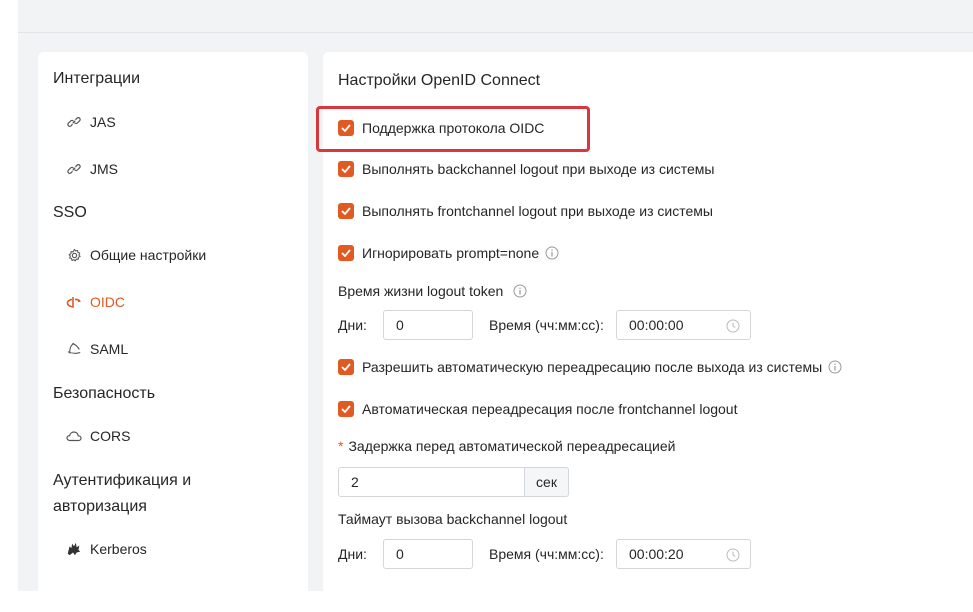  Describe the element at coordinates (656, 325) in the screenshot. I see `input-value: 00:00:00` at that location.